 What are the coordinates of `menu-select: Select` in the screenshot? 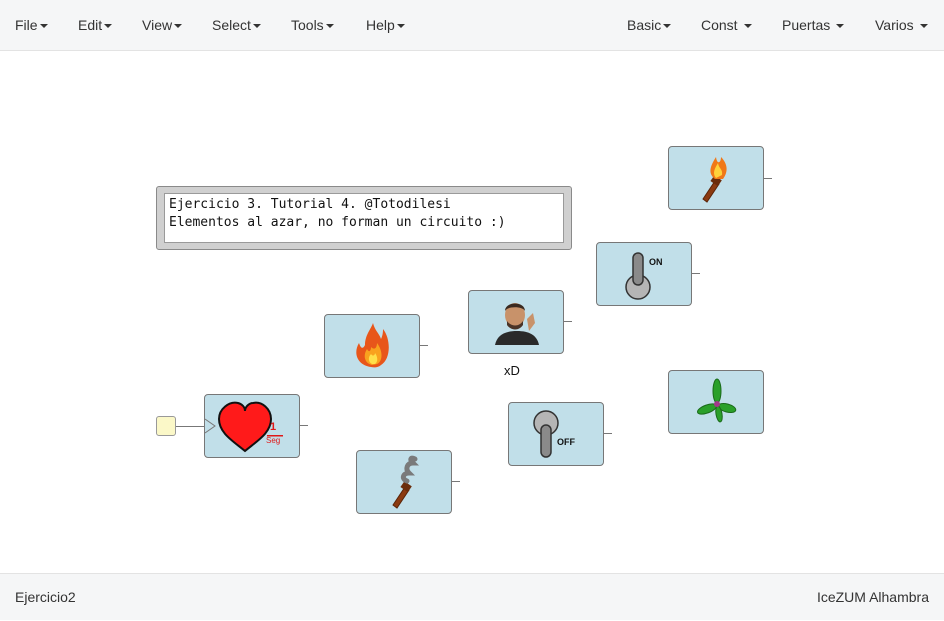 It's located at (236, 25).